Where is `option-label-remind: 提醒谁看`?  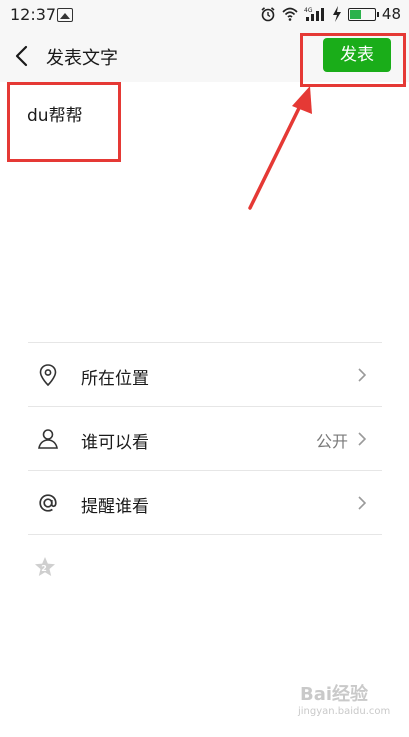 option-label-remind: 提醒谁看 is located at coordinates (115, 507).